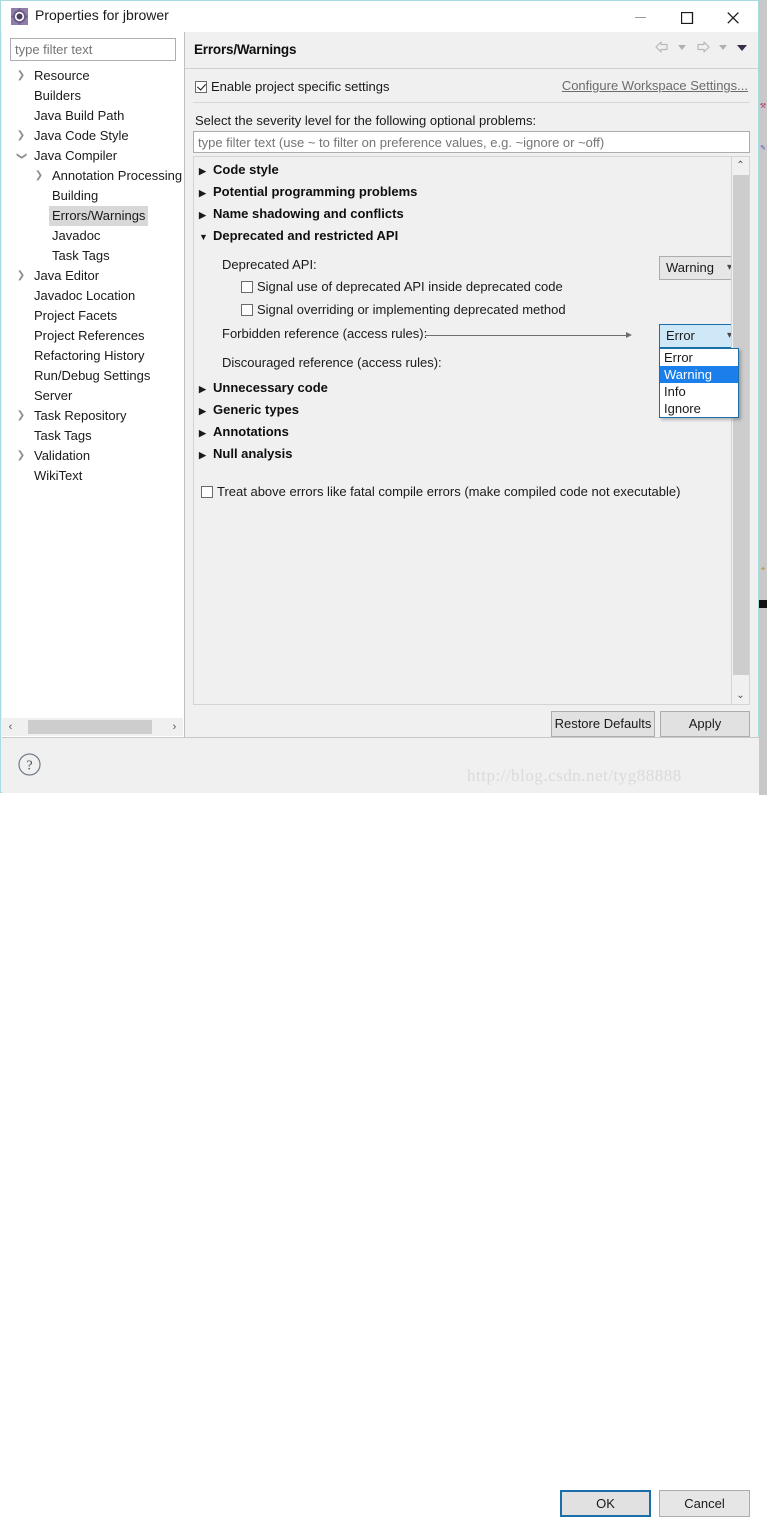  I want to click on chevron-down-icon: ▼, so click(203, 237).